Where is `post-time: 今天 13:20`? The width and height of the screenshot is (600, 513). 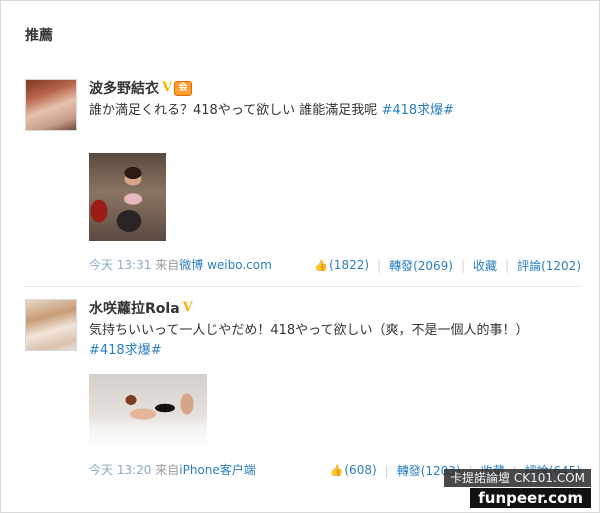 post-time: 今天 13:20 is located at coordinates (120, 470).